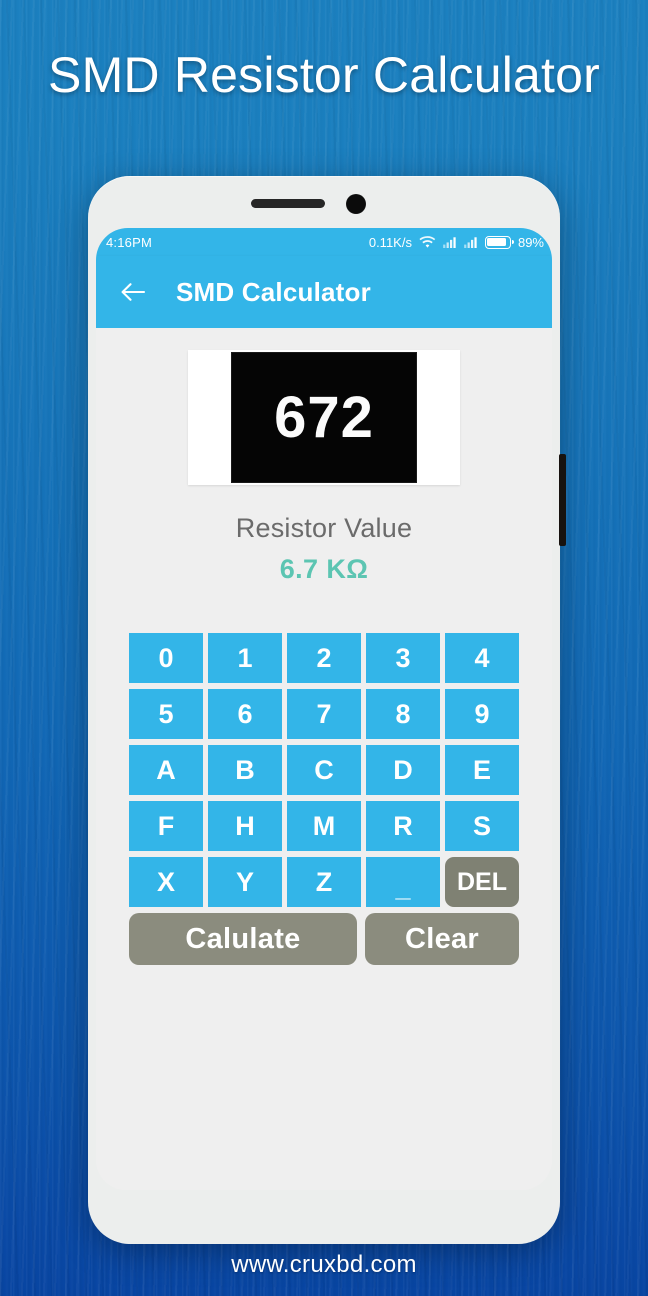  I want to click on footer-url: www.cruxbd.com, so click(324, 1264).